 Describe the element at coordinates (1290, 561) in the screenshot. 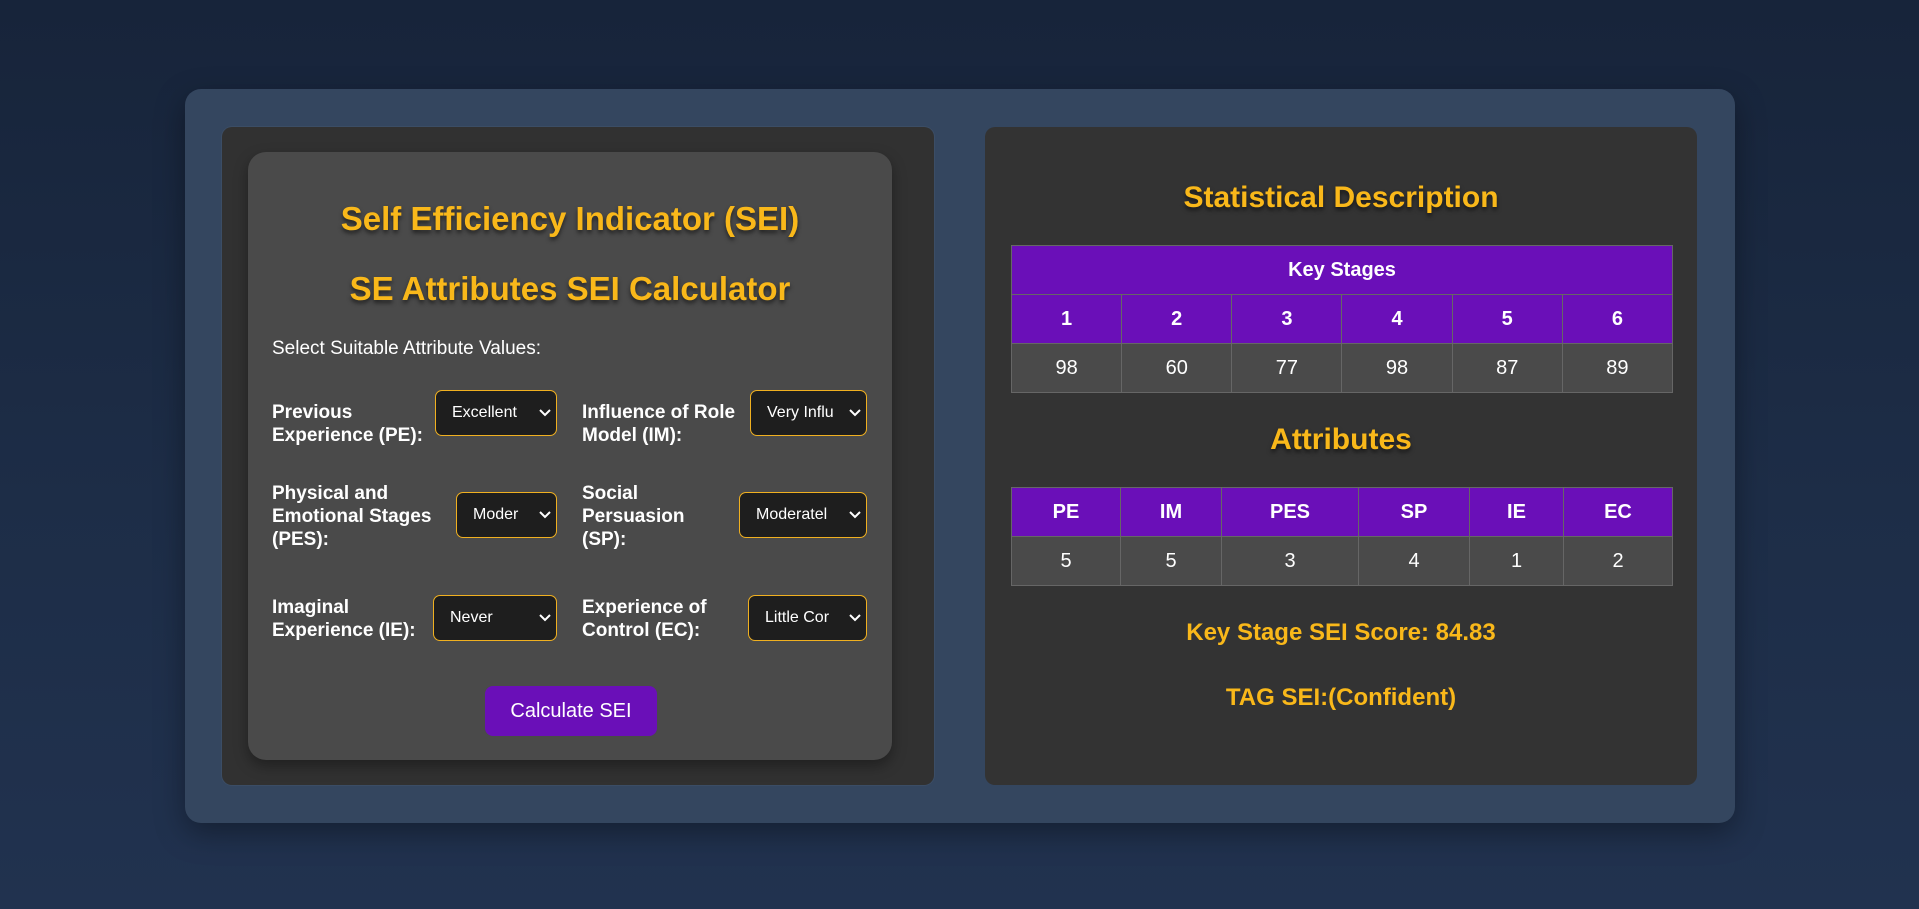

I see `attr-value: 3` at that location.